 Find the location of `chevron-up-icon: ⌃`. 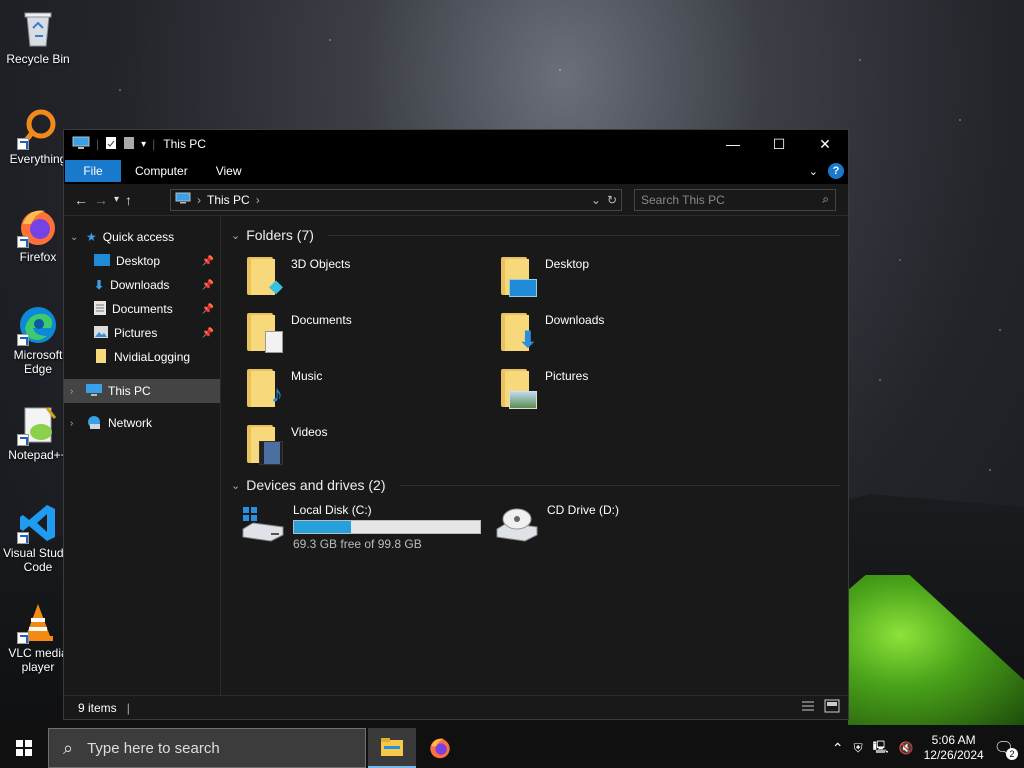

chevron-up-icon: ⌃ is located at coordinates (838, 748).